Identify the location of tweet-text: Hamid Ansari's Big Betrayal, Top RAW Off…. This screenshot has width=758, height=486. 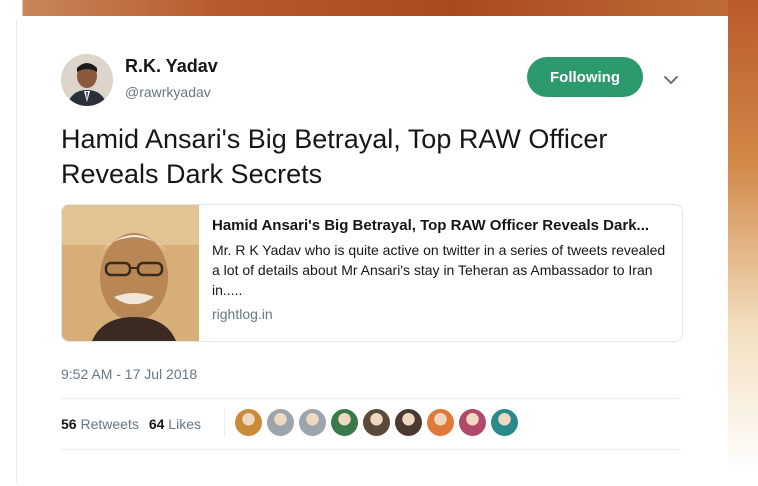
(334, 156).